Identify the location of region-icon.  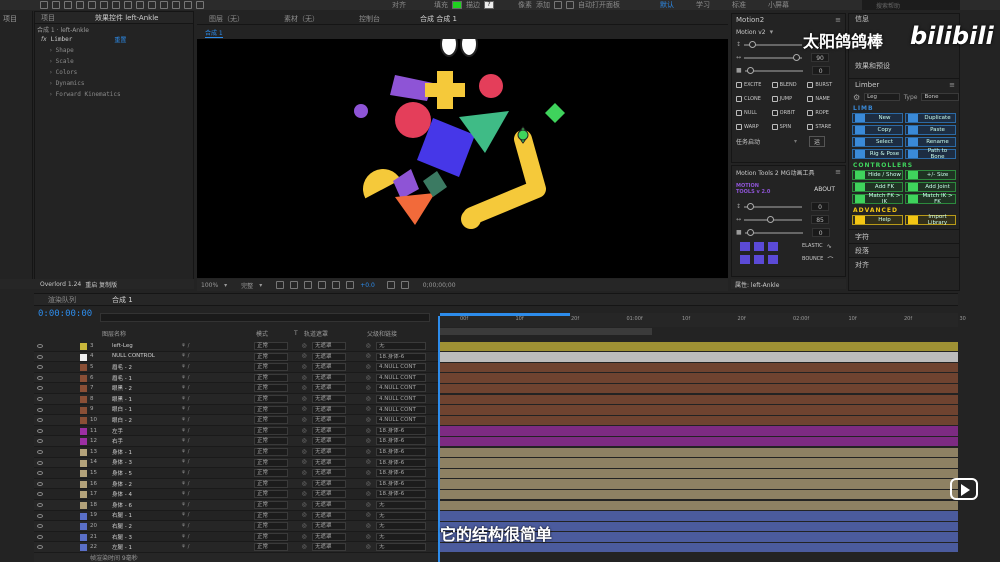
(294, 285).